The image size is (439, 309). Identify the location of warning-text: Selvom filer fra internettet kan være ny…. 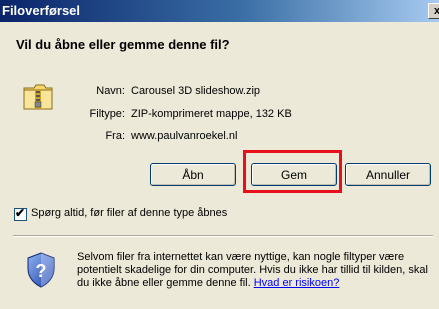
(252, 270).